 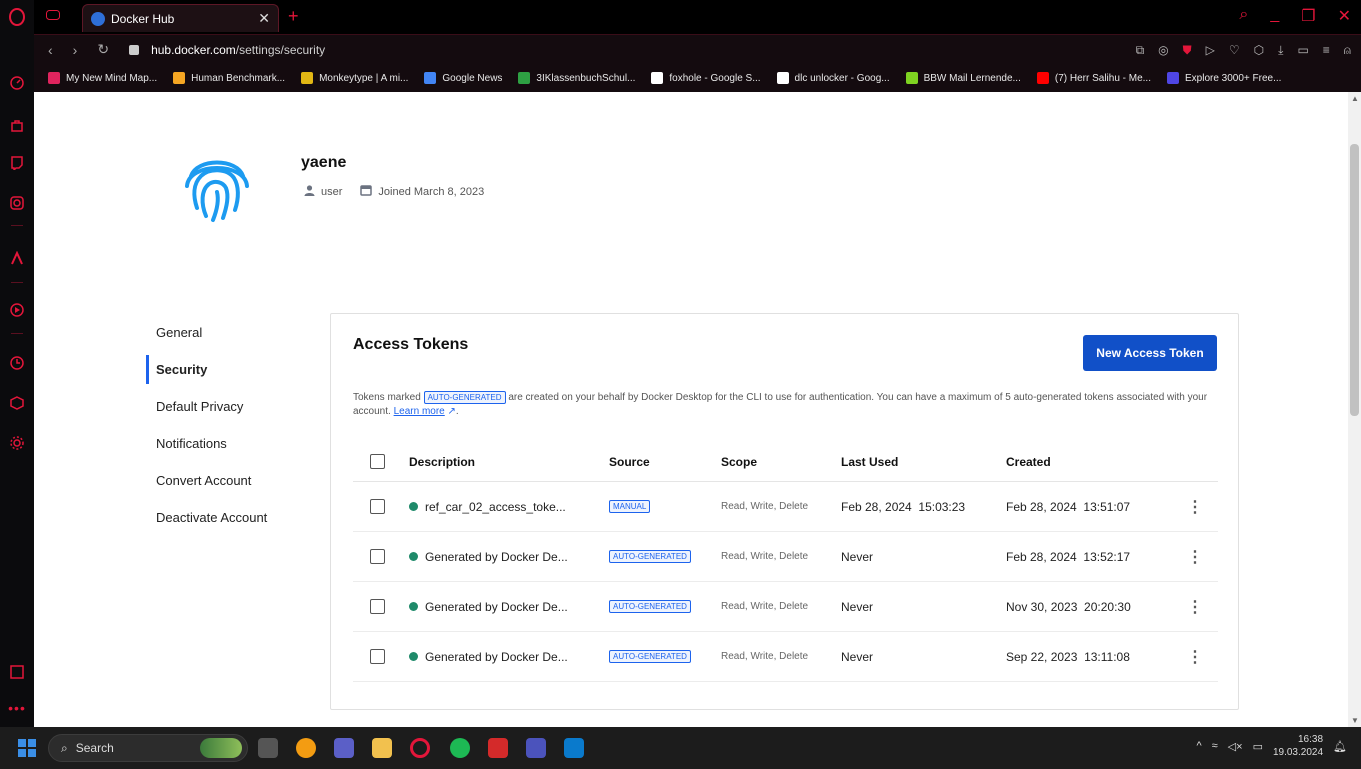 What do you see at coordinates (1274, 16) in the screenshot?
I see `minimize-icon: _` at bounding box center [1274, 16].